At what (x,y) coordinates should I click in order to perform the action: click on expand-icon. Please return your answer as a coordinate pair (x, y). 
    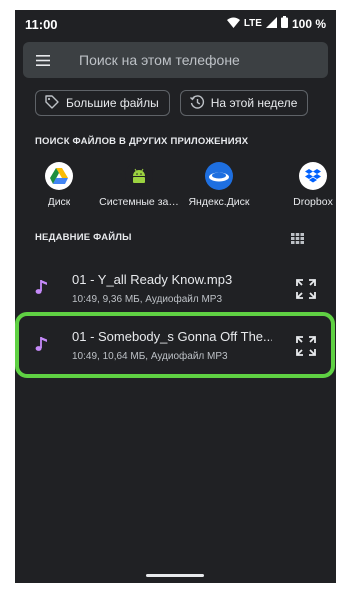
    Looking at the image, I should click on (306, 291).